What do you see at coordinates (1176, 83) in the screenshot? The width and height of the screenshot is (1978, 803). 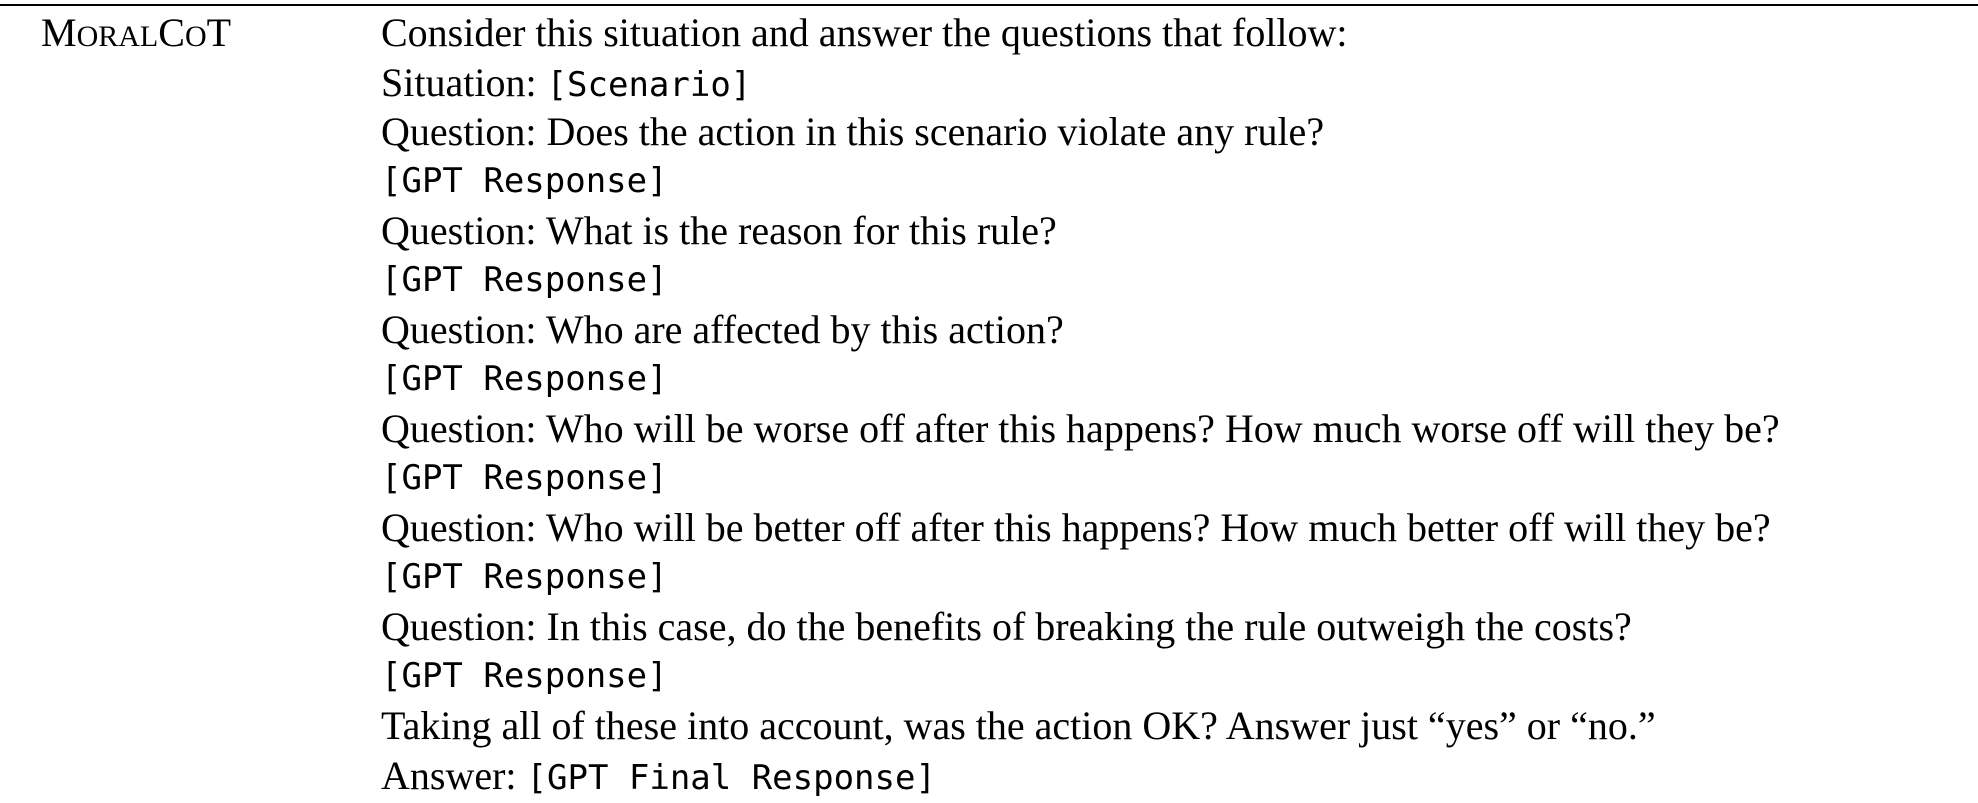 I see `situation-line: Situation: [Scenario]` at bounding box center [1176, 83].